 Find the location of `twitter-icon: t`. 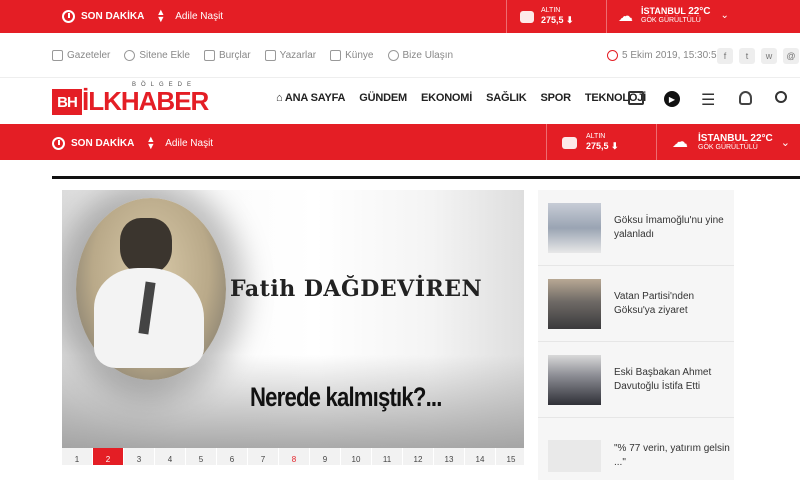

twitter-icon: t is located at coordinates (747, 56).